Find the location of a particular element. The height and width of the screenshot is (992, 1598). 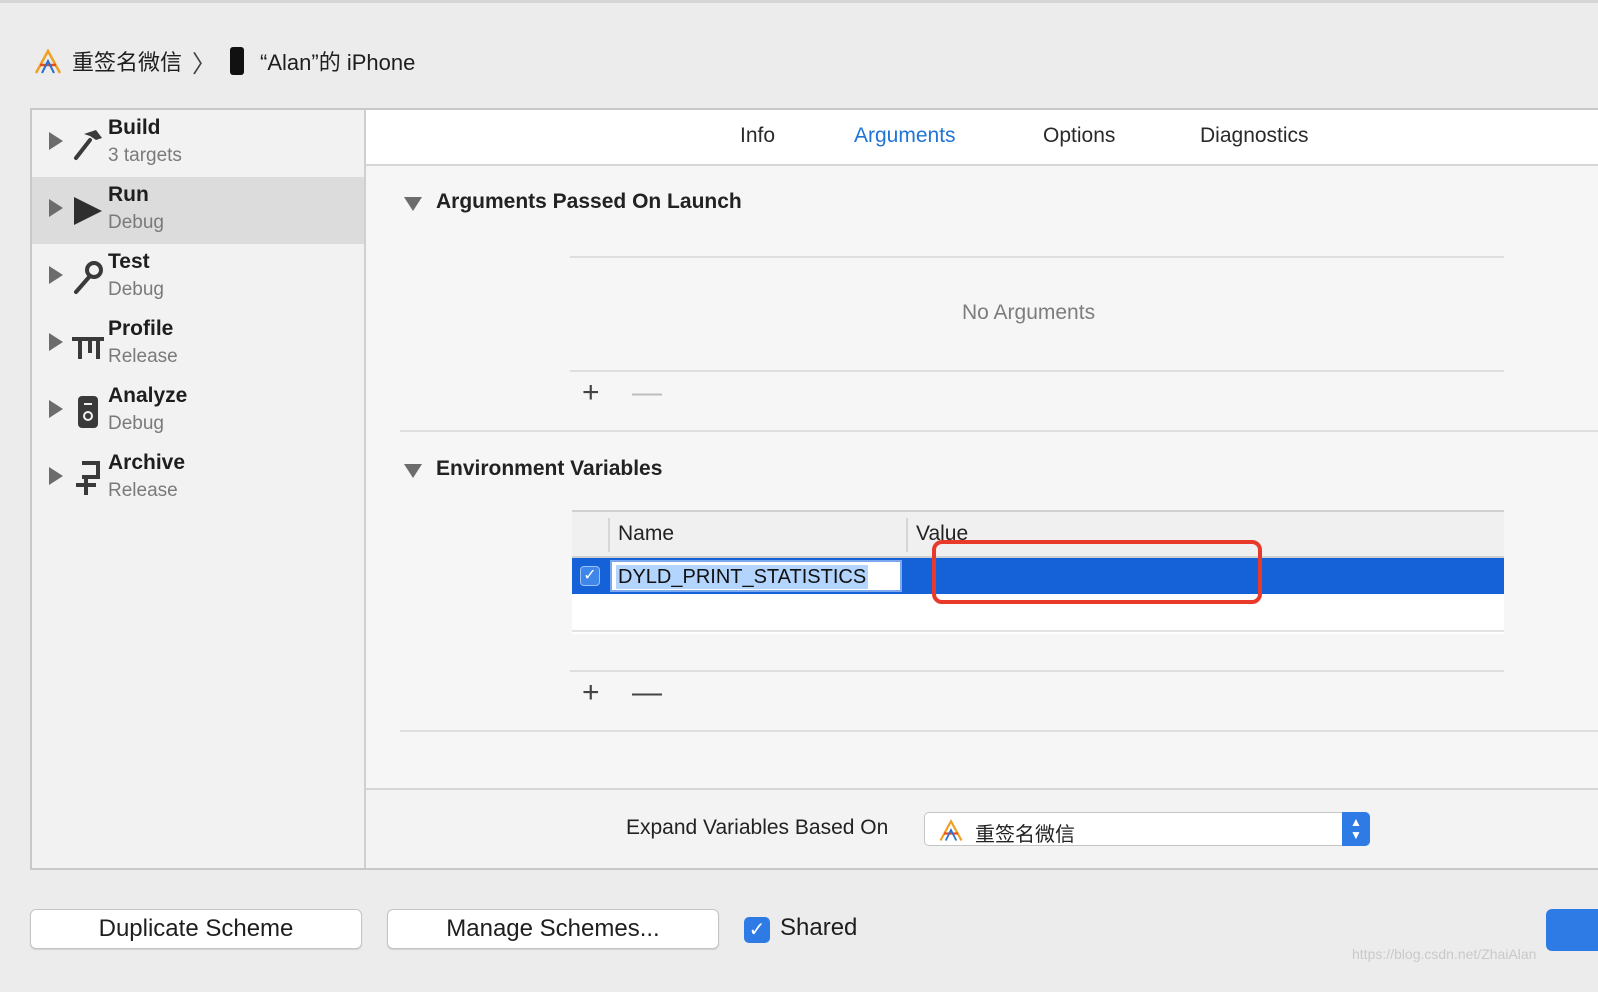

analyze-icon is located at coordinates (88, 412).